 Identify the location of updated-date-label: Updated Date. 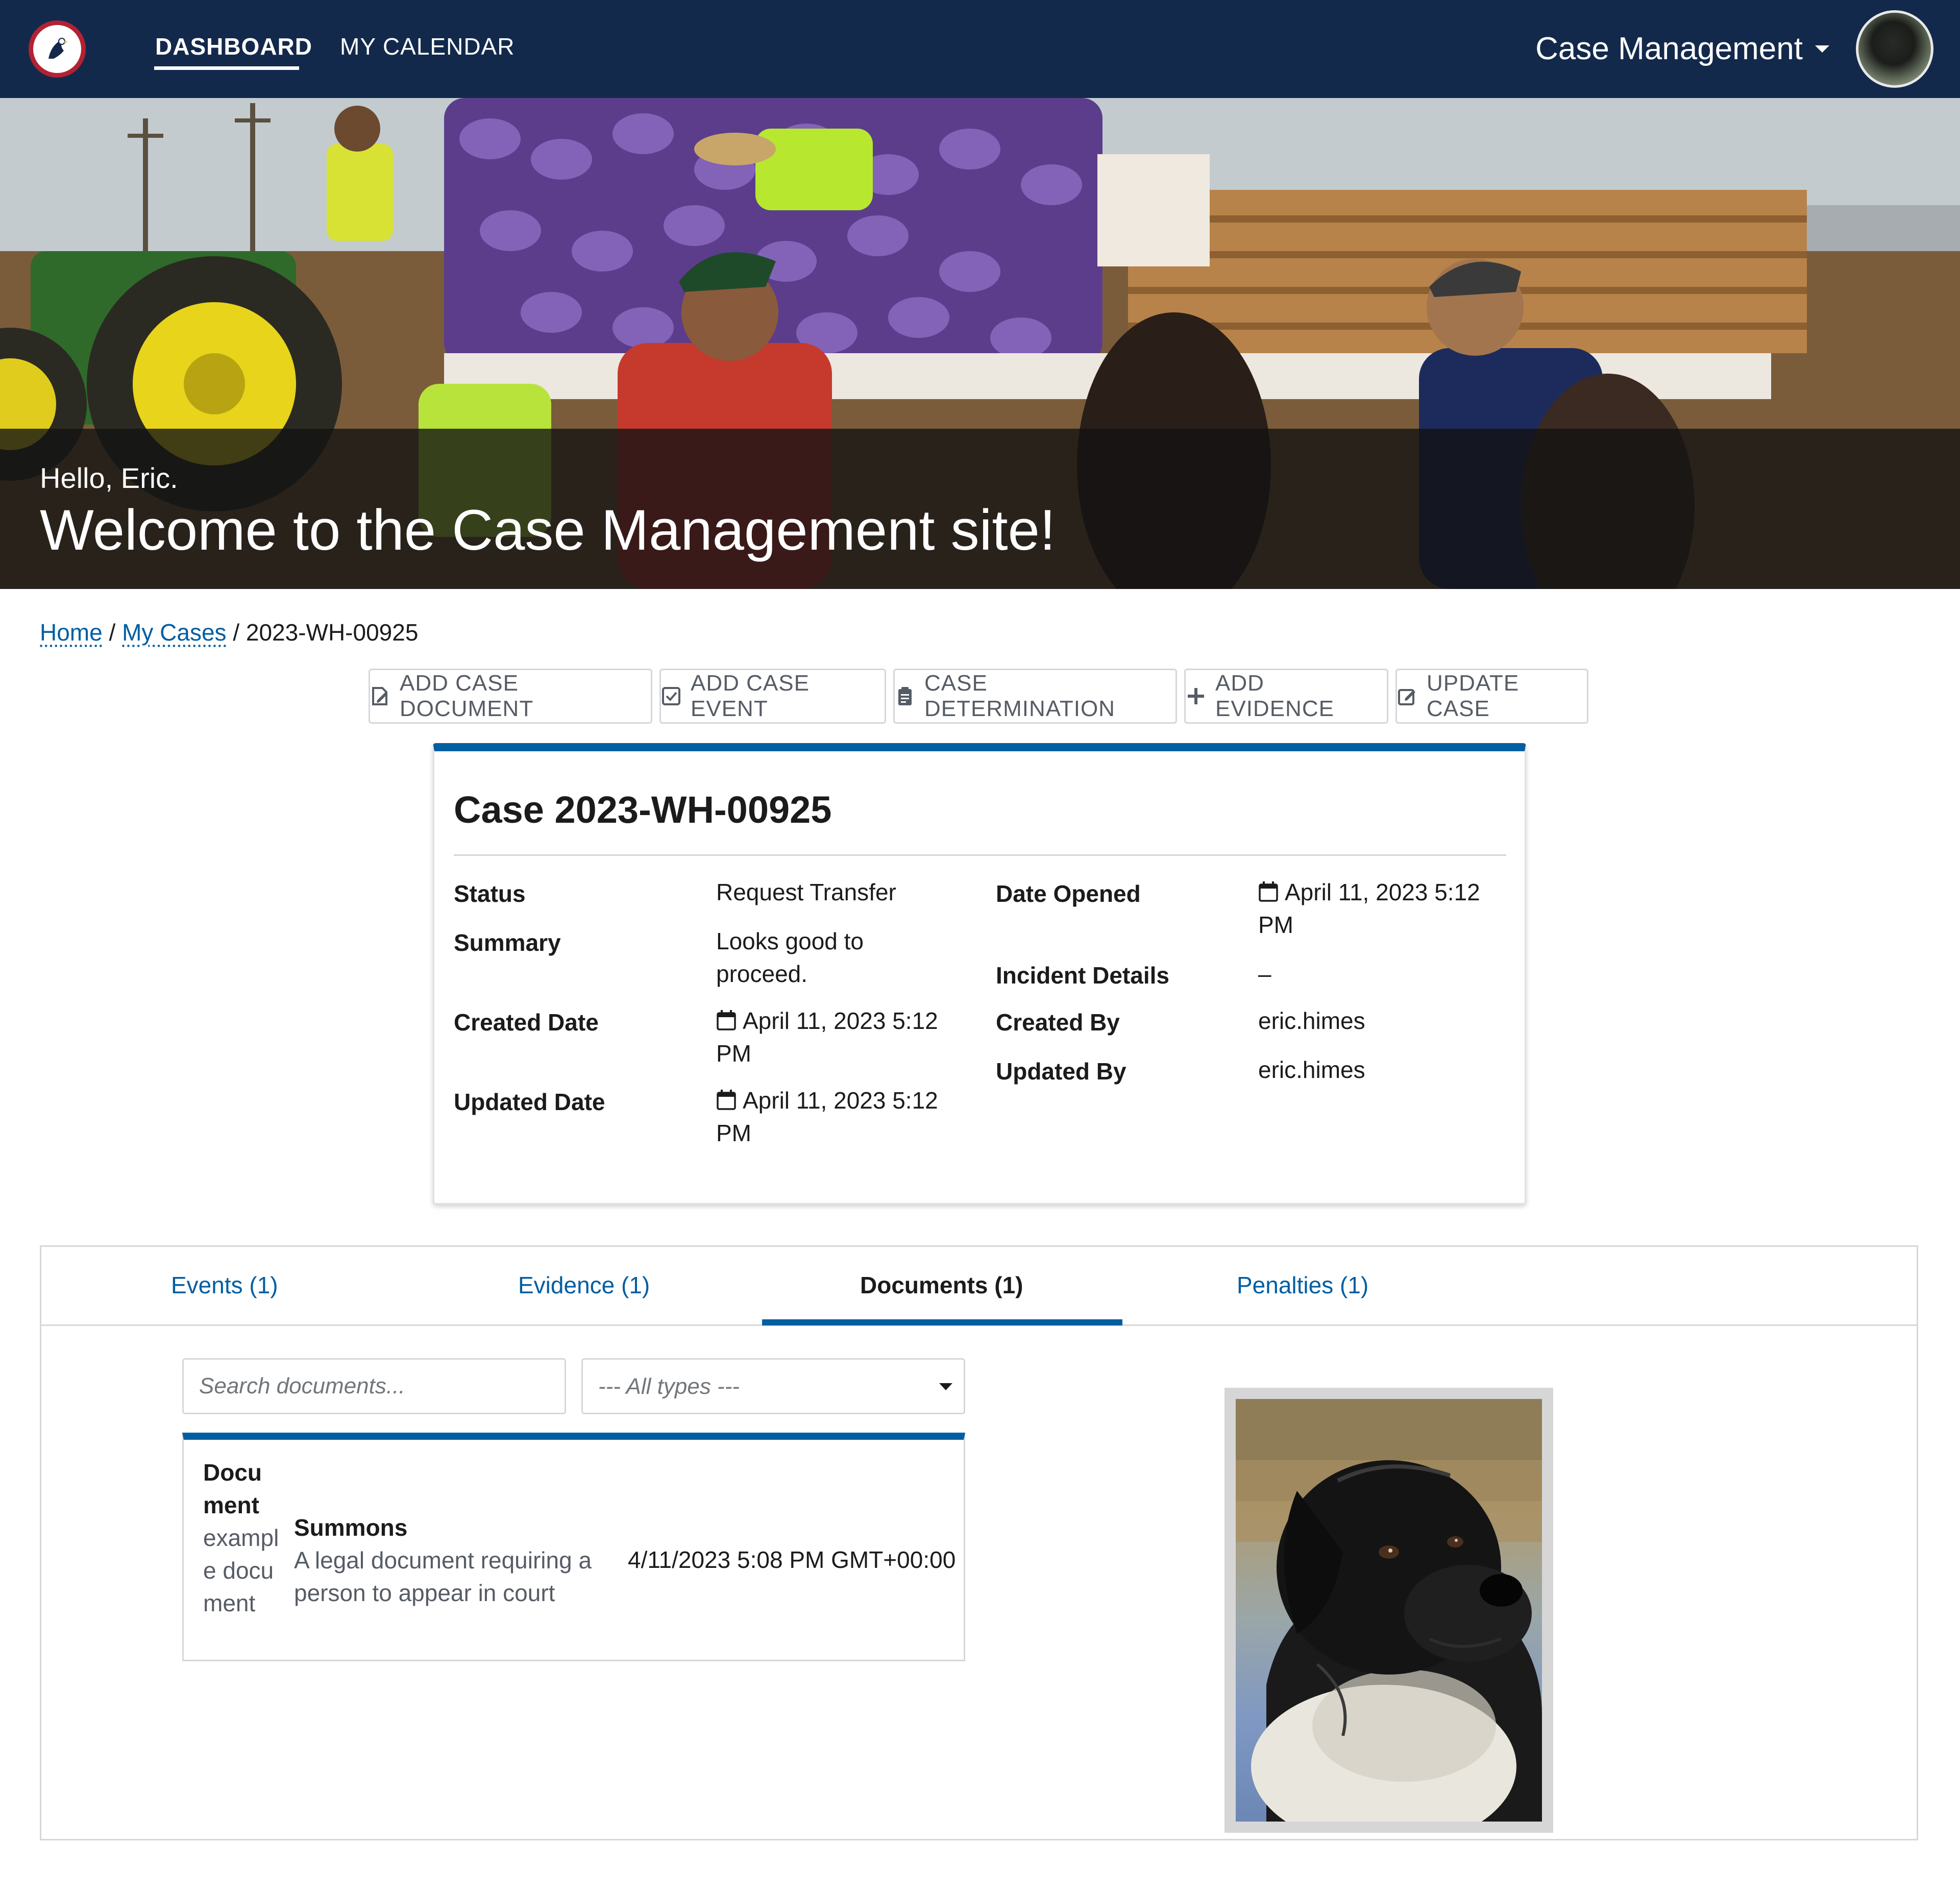
(529, 1102).